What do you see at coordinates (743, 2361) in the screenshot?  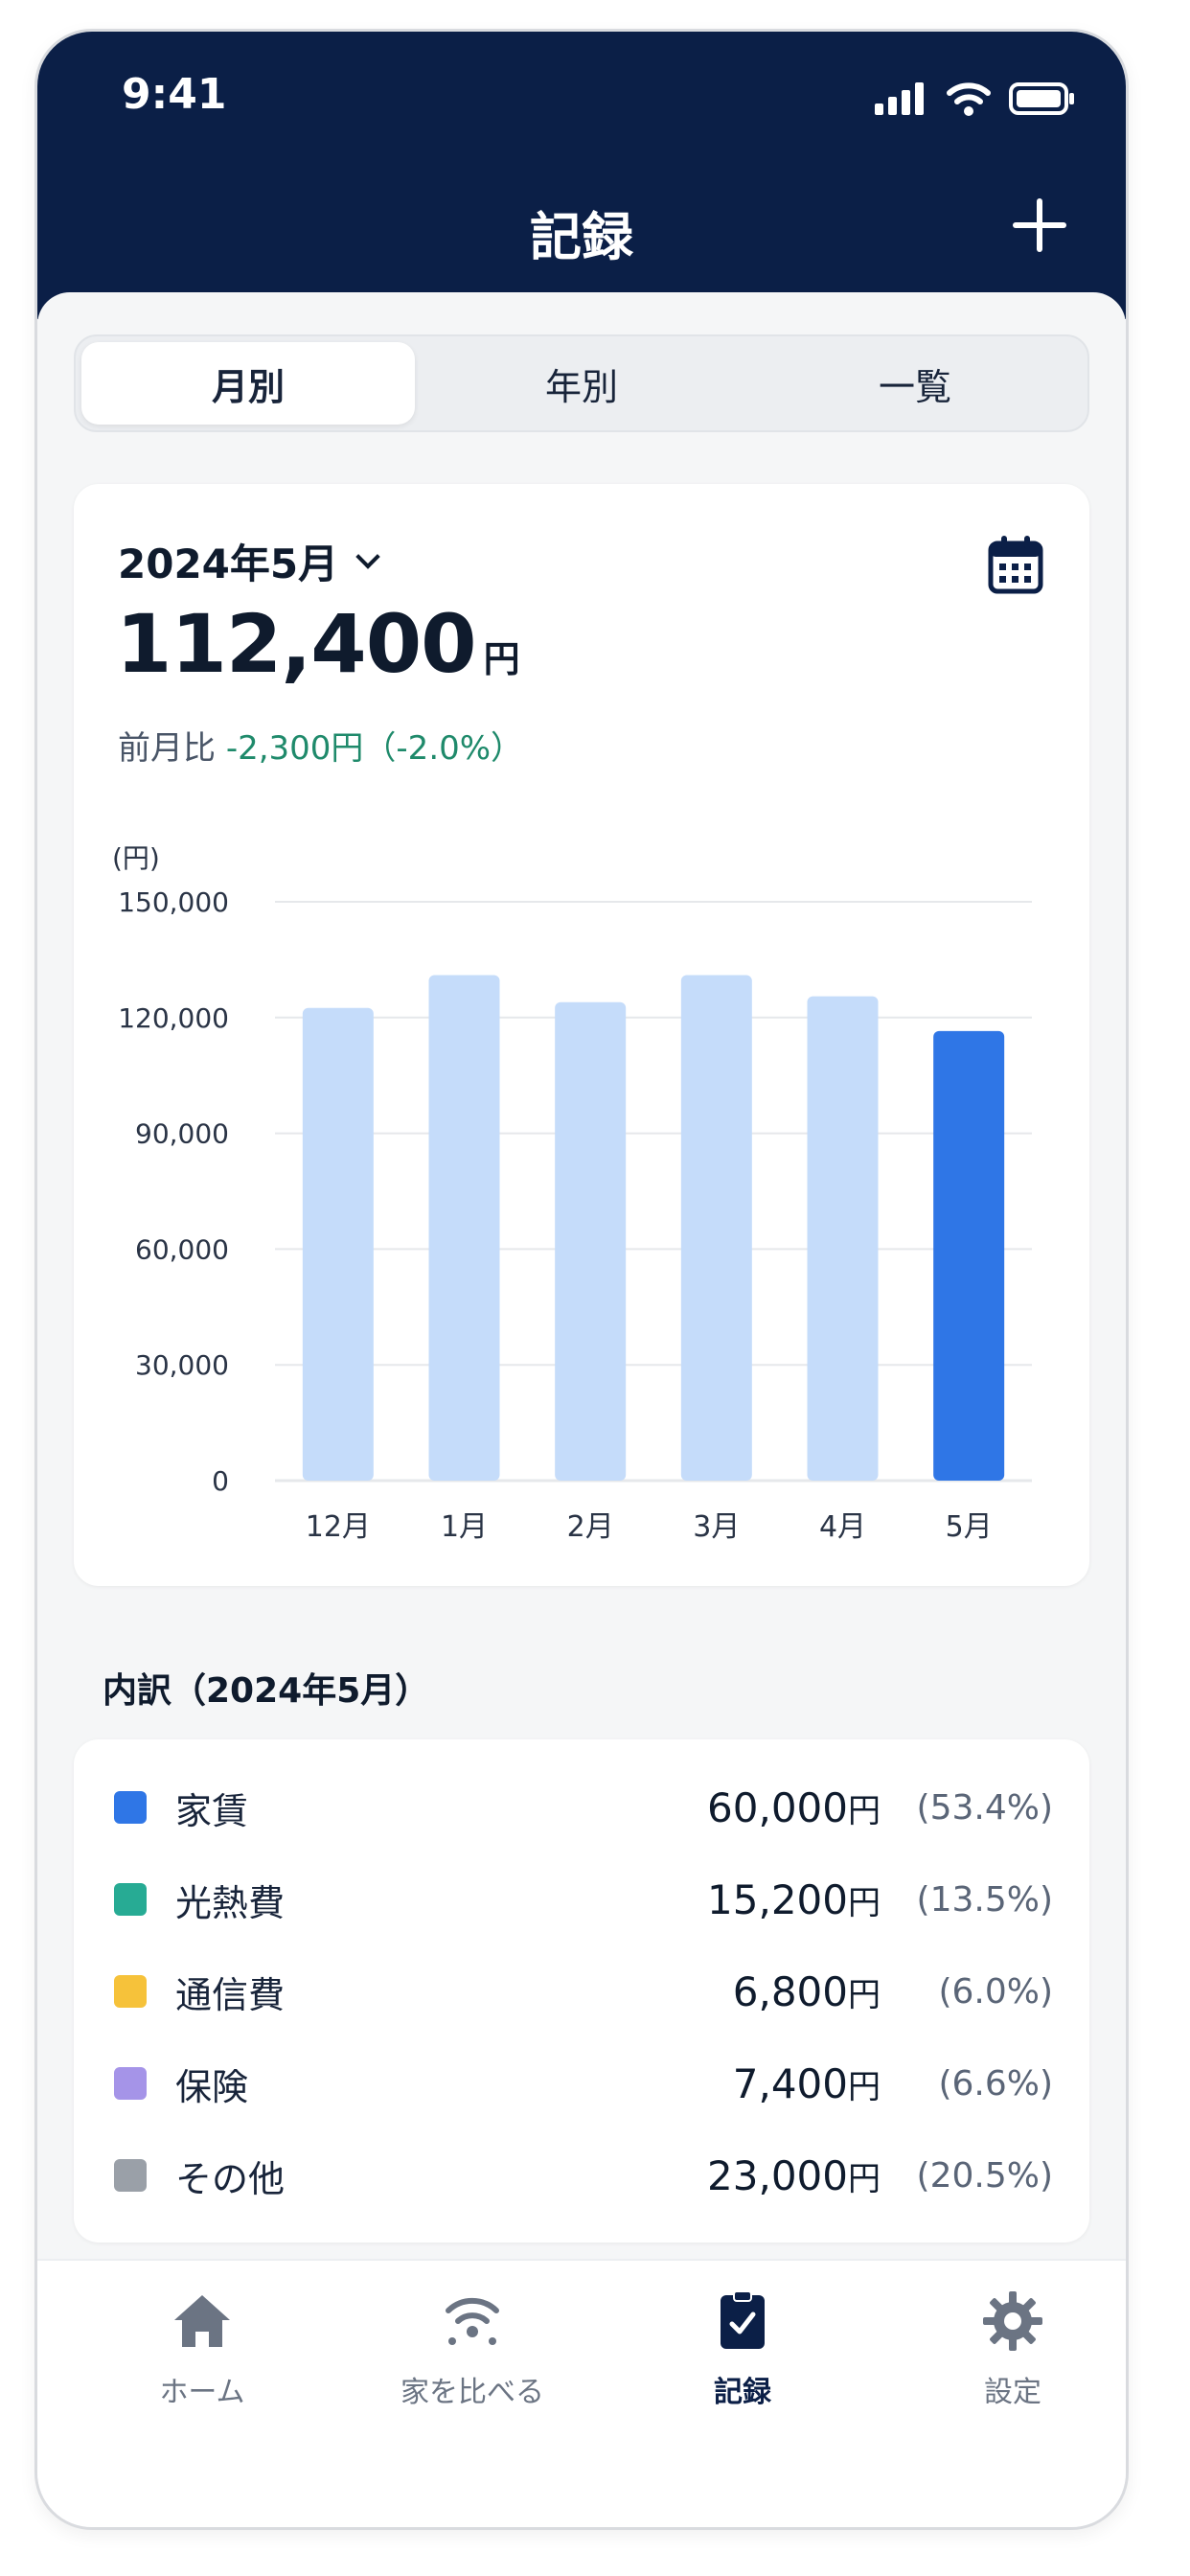 I see `nav-record: 記録` at bounding box center [743, 2361].